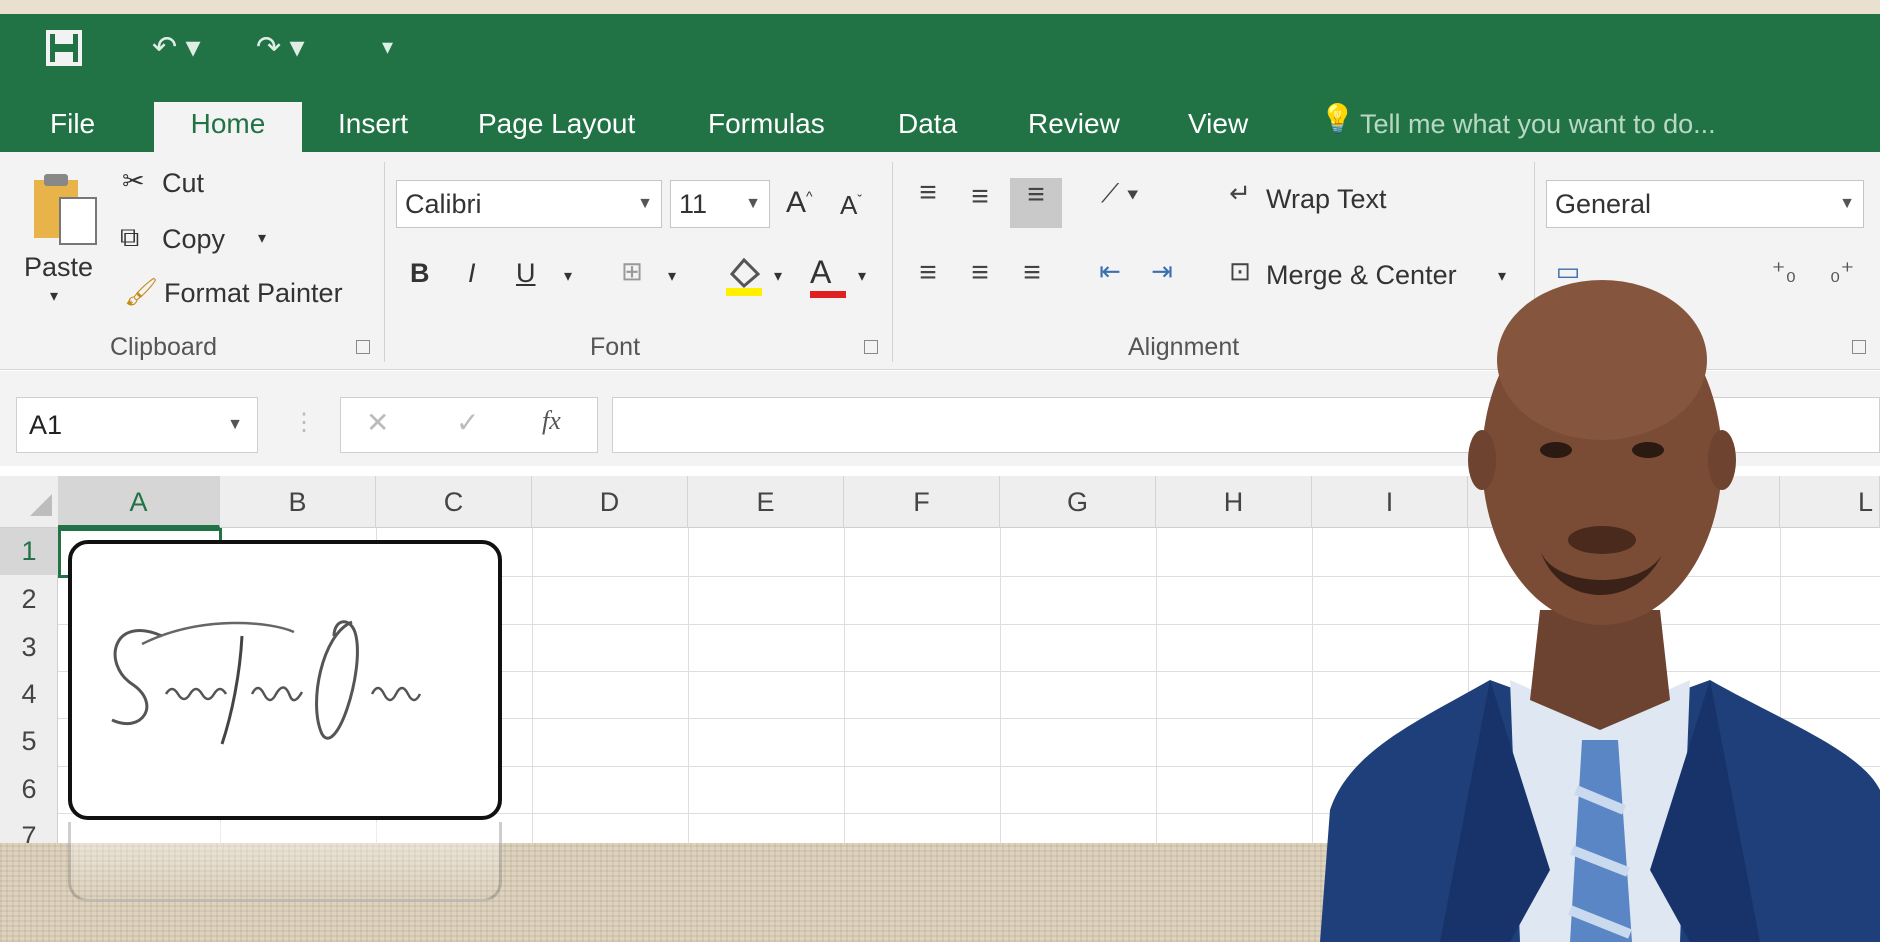 Image resolution: width=1880 pixels, height=947 pixels. Describe the element at coordinates (472, 273) in the screenshot. I see `italic-button: I` at that location.